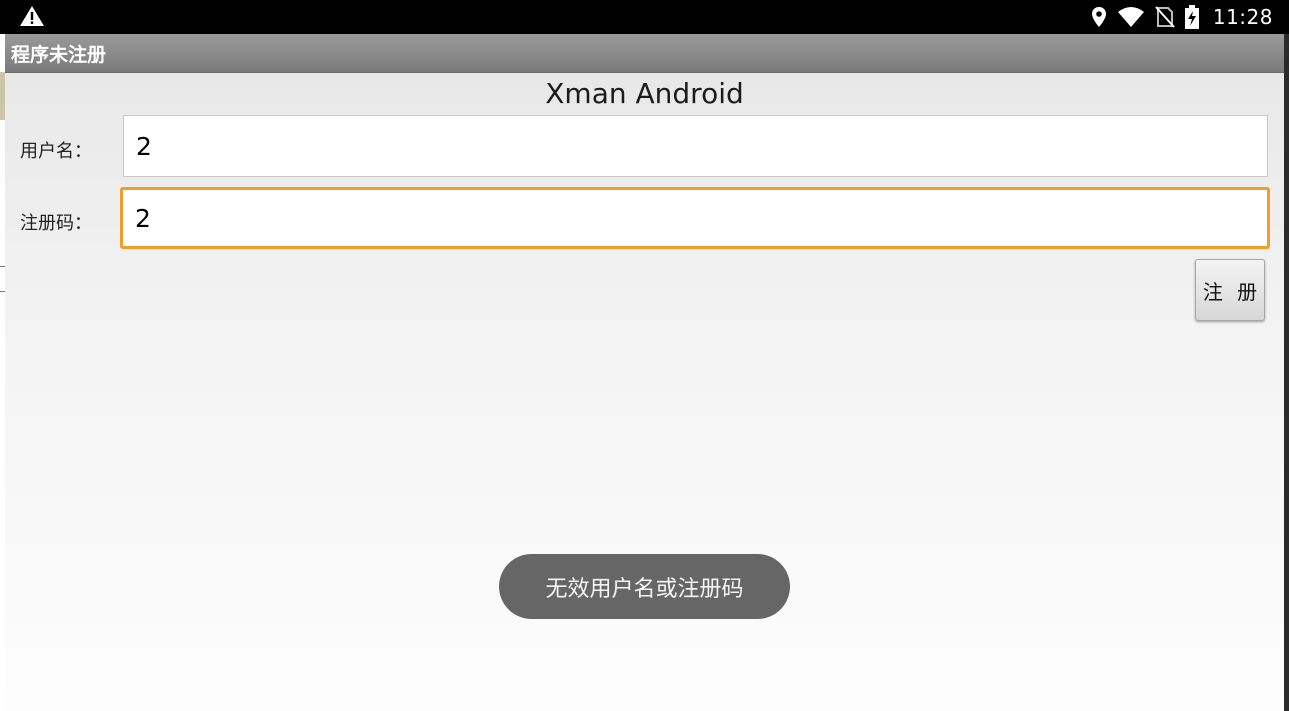  Describe the element at coordinates (695, 218) in the screenshot. I see `regcode-input: 2` at that location.